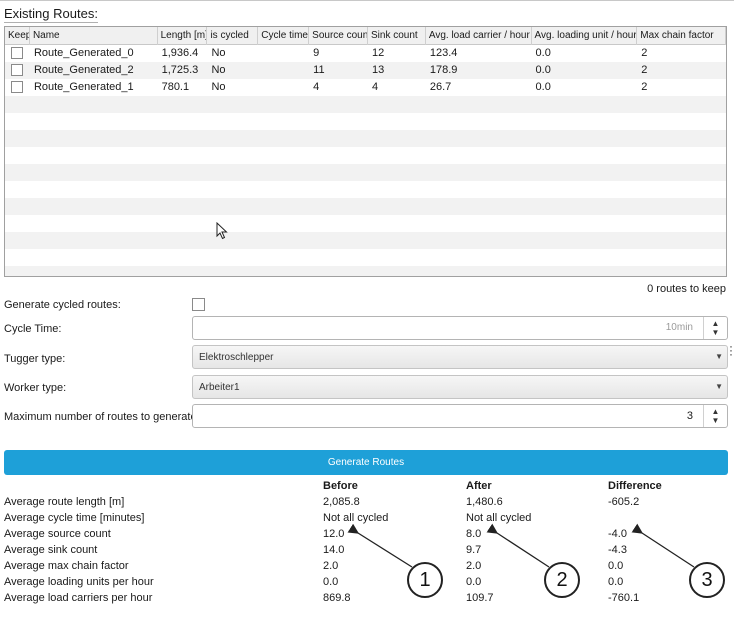 This screenshot has height=624, width=734. What do you see at coordinates (562, 580) in the screenshot?
I see `callout-marker-2: 2` at bounding box center [562, 580].